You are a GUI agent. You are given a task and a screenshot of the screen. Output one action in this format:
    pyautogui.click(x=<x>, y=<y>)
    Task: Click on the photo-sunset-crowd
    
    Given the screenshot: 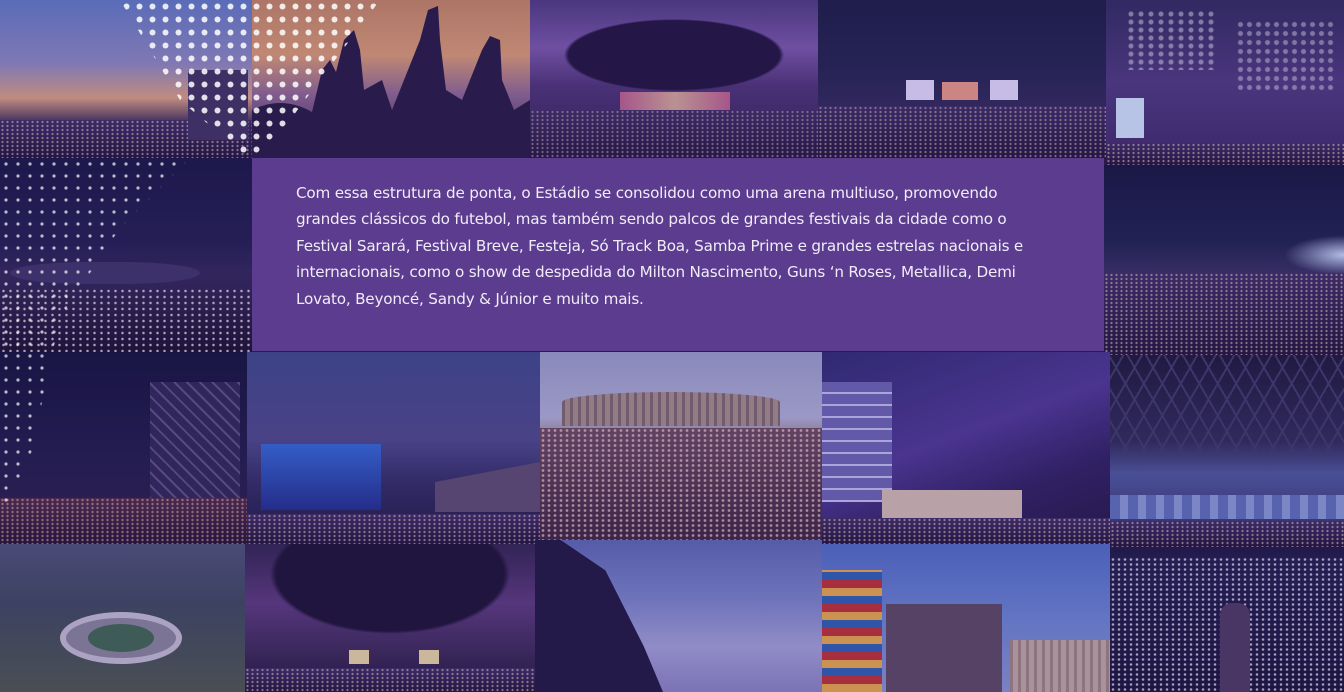 What is the action you would take?
    pyautogui.click(x=126, y=79)
    